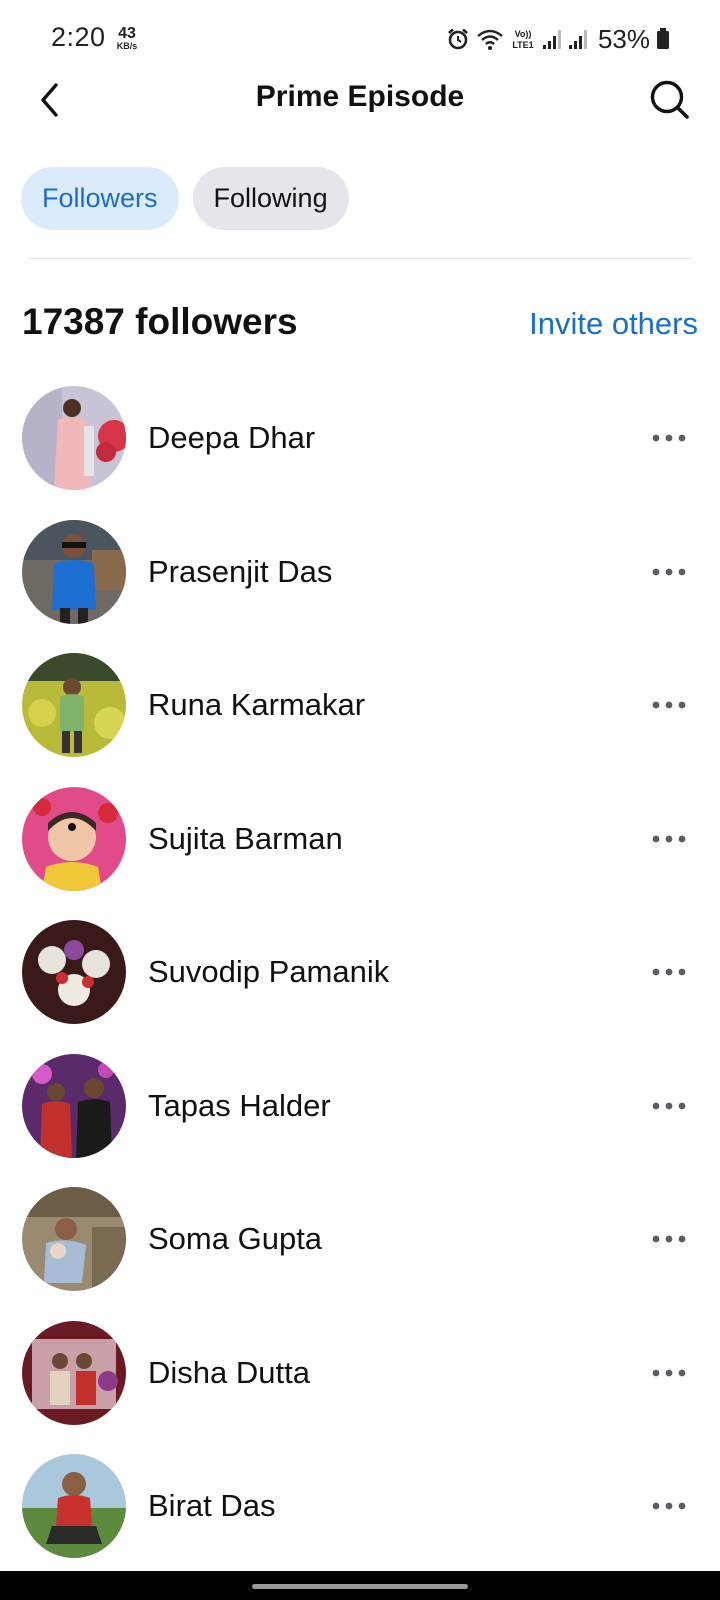 The width and height of the screenshot is (720, 1600). Describe the element at coordinates (490, 39) in the screenshot. I see `wifi-icon` at that location.